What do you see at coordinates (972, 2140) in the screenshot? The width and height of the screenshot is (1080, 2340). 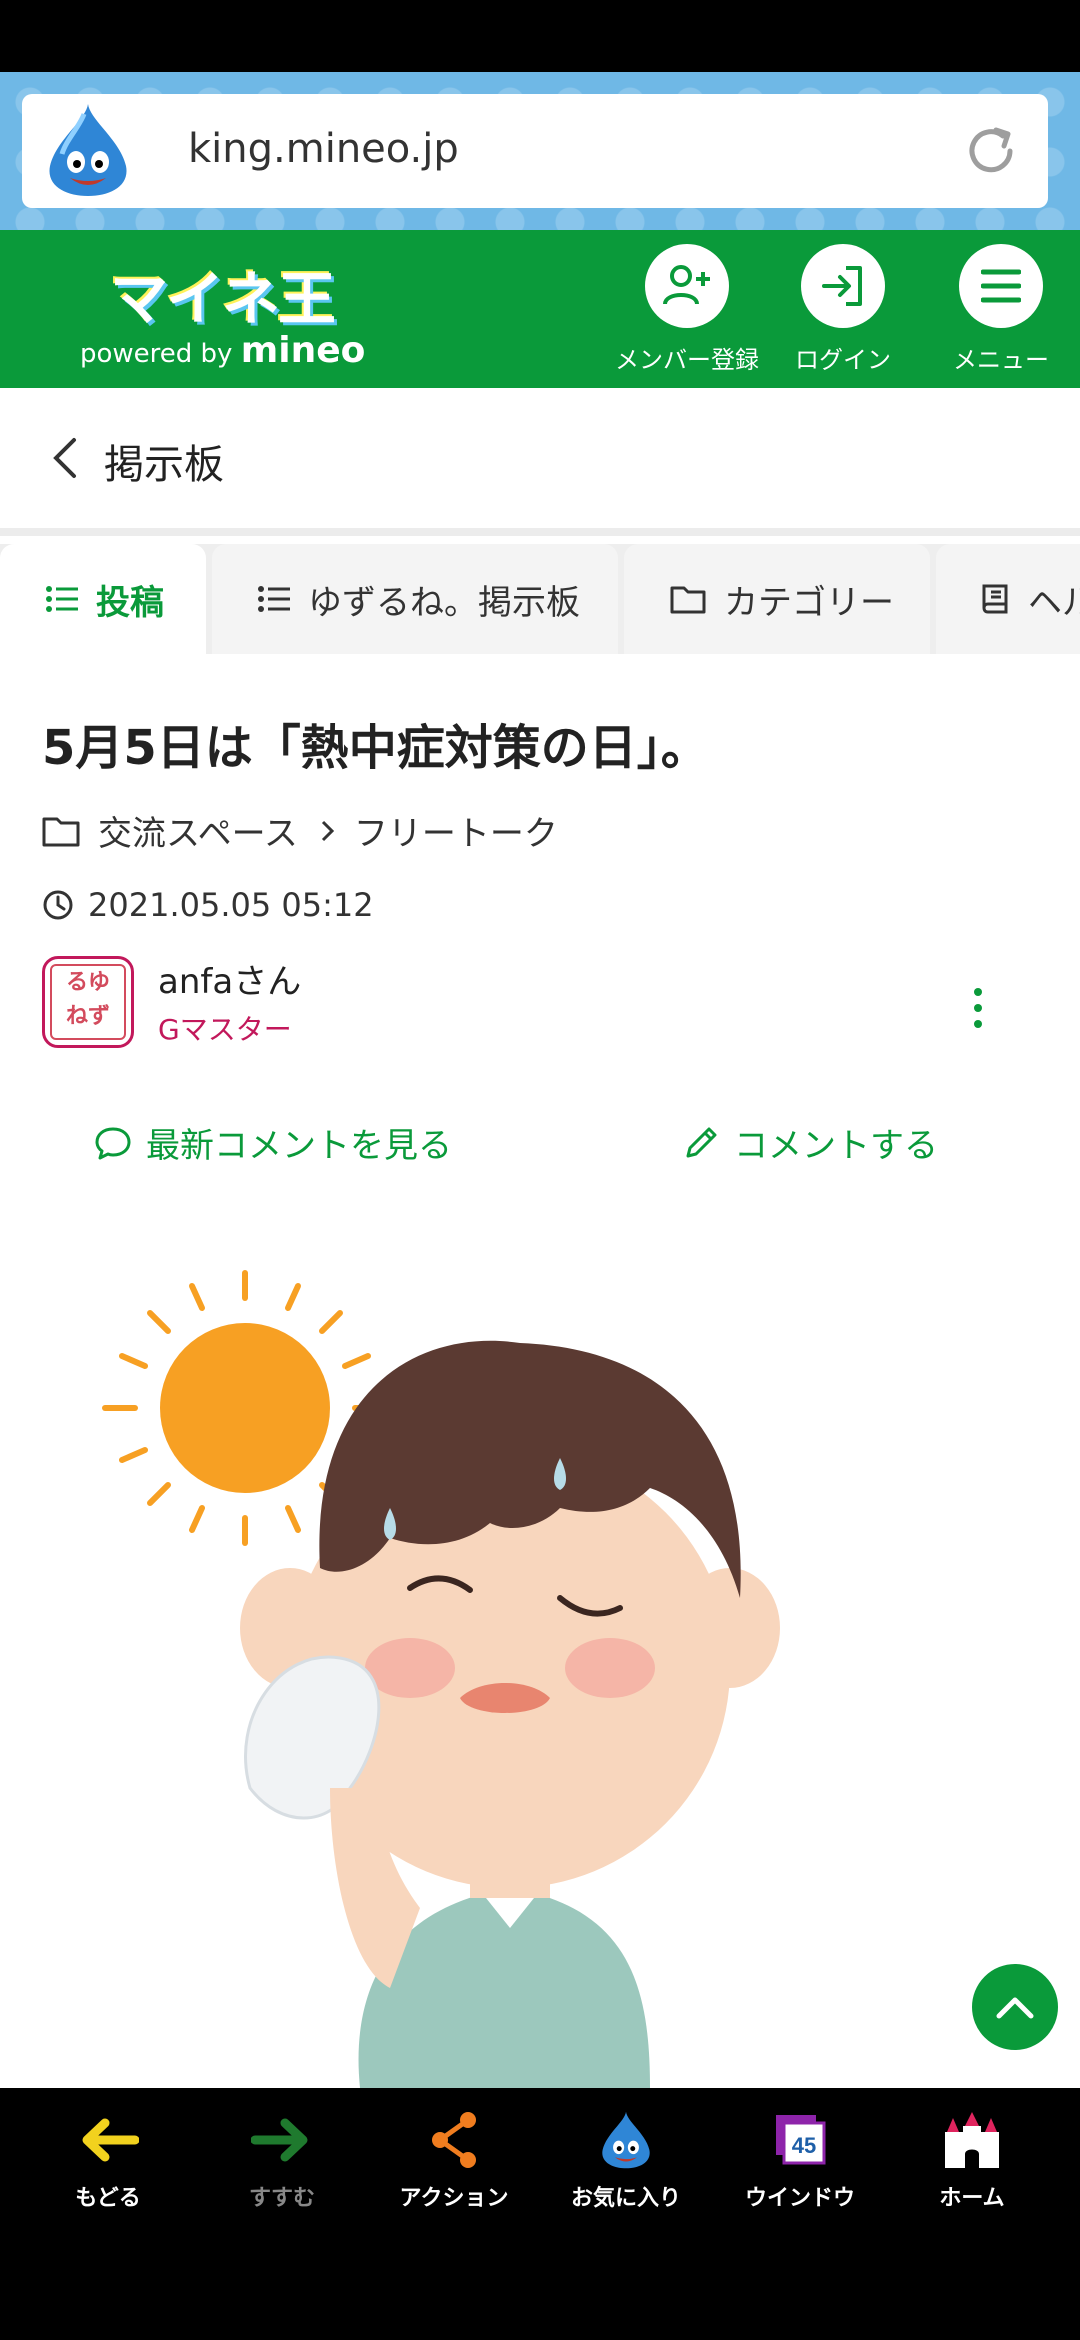 I see `castle-icon` at bounding box center [972, 2140].